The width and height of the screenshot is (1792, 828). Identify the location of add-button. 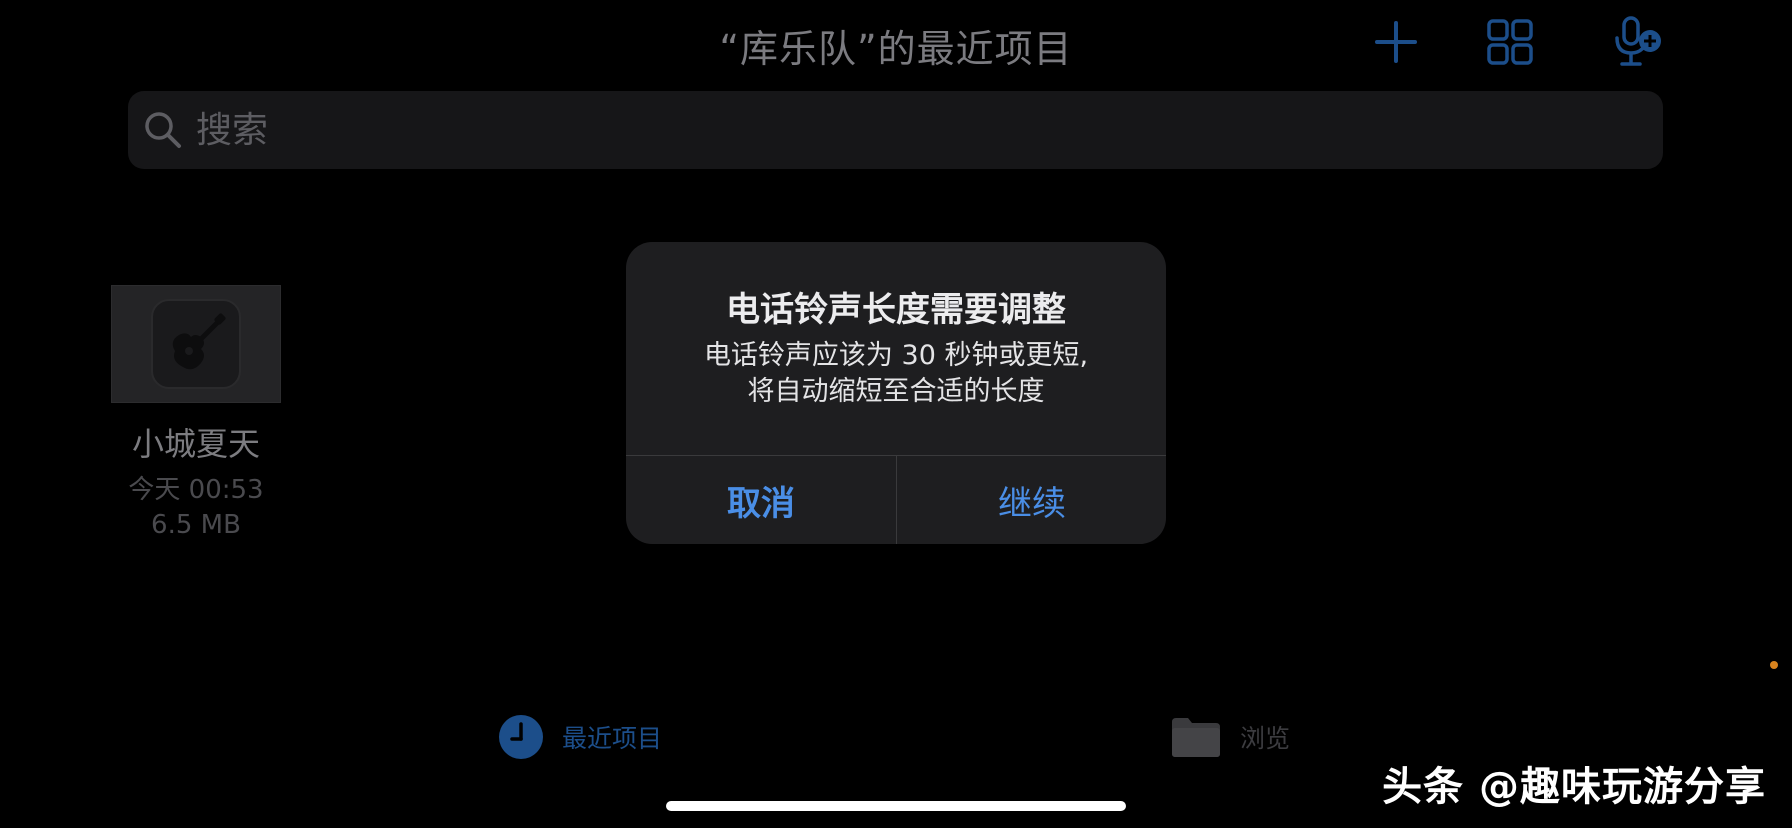
(1396, 42).